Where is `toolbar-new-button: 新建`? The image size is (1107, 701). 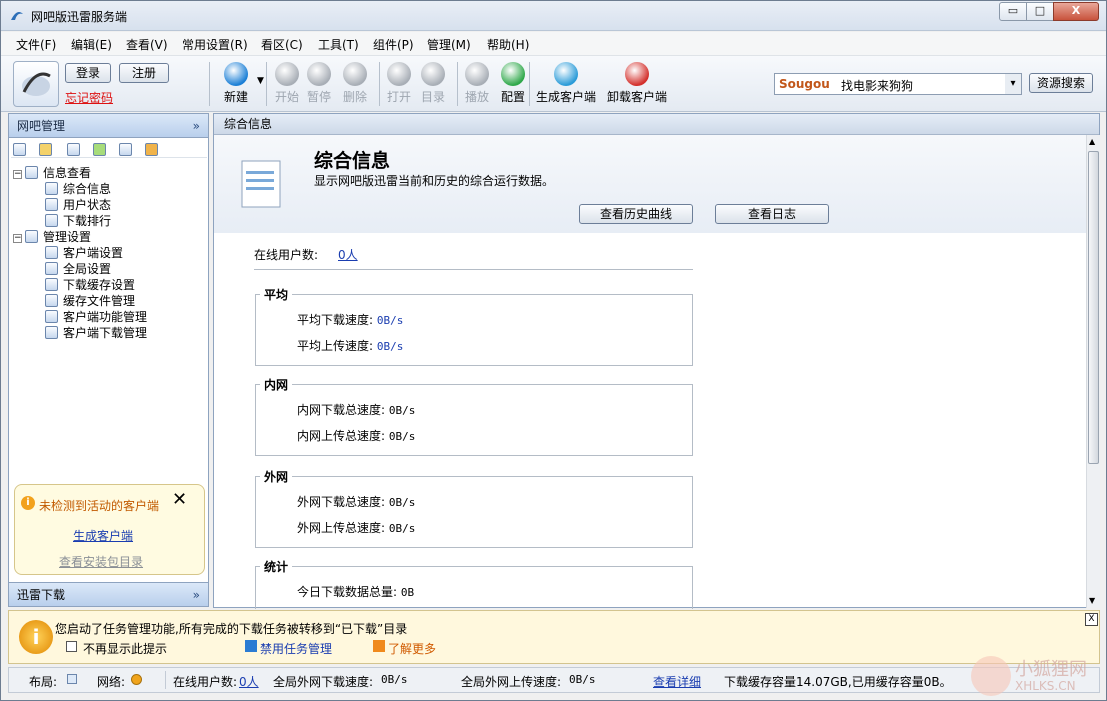 toolbar-new-button: 新建 is located at coordinates (236, 84).